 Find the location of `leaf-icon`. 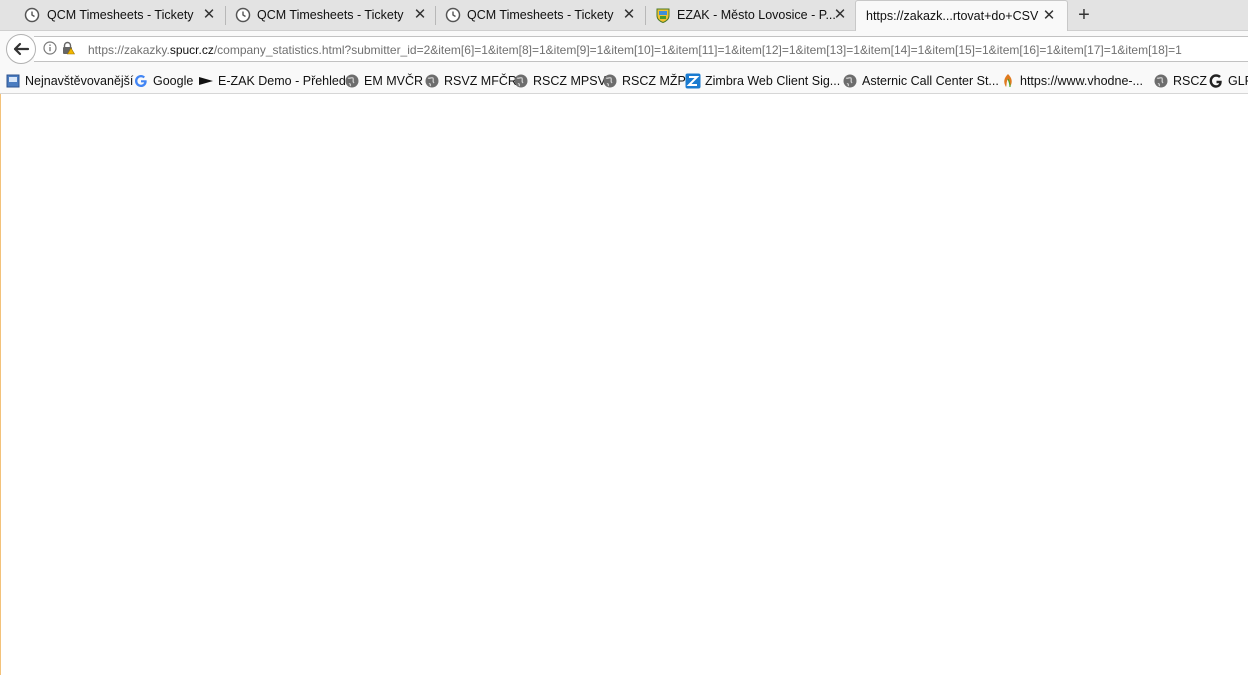

leaf-icon is located at coordinates (1008, 81).